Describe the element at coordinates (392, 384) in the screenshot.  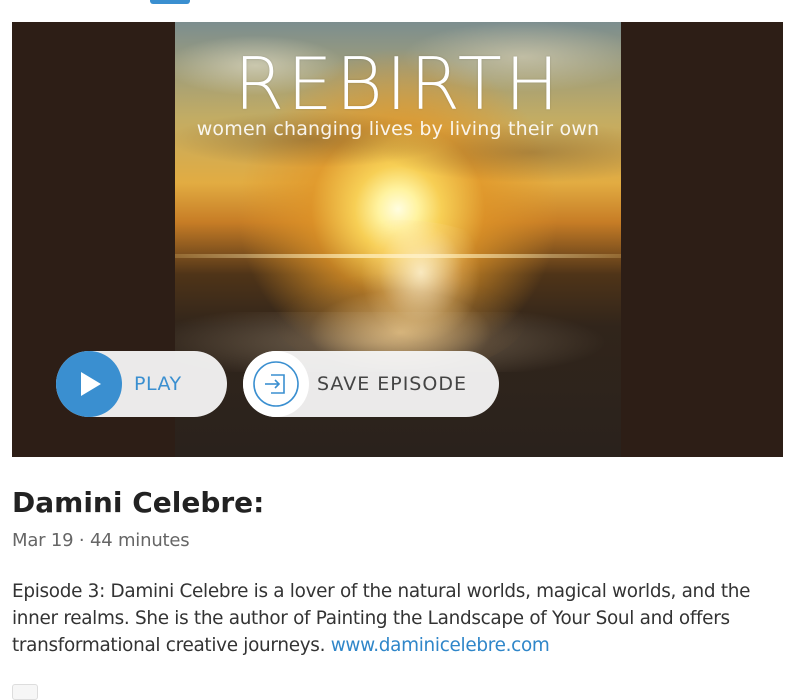
I see `save-episode-label: SAVE EPISODE` at that location.